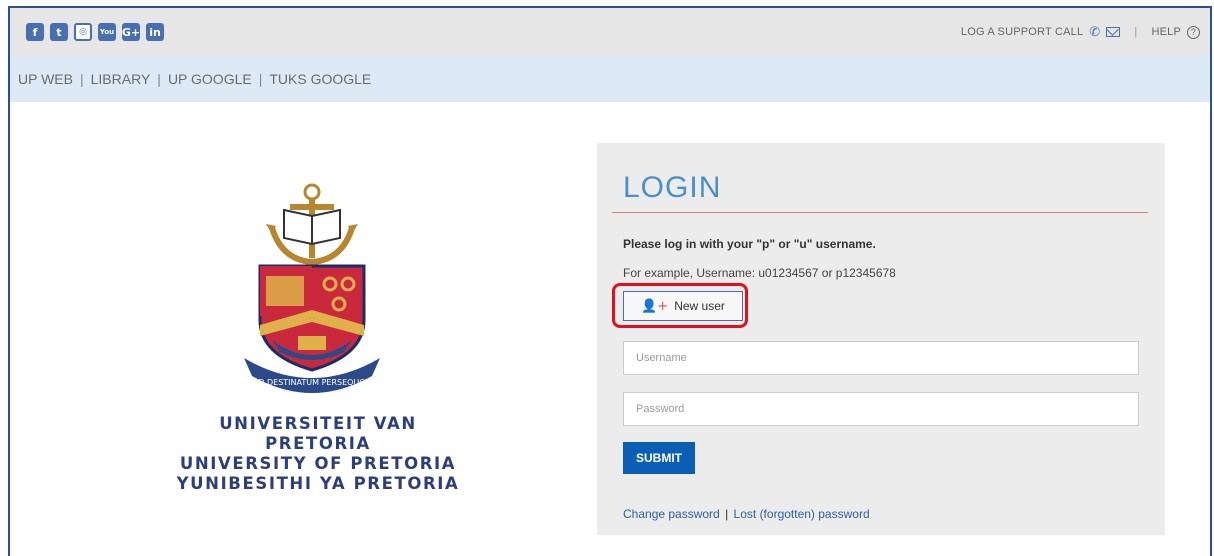 This screenshot has height=556, width=1214. What do you see at coordinates (1022, 32) in the screenshot?
I see `support-call-link: LOG A SUPPORT CALL` at bounding box center [1022, 32].